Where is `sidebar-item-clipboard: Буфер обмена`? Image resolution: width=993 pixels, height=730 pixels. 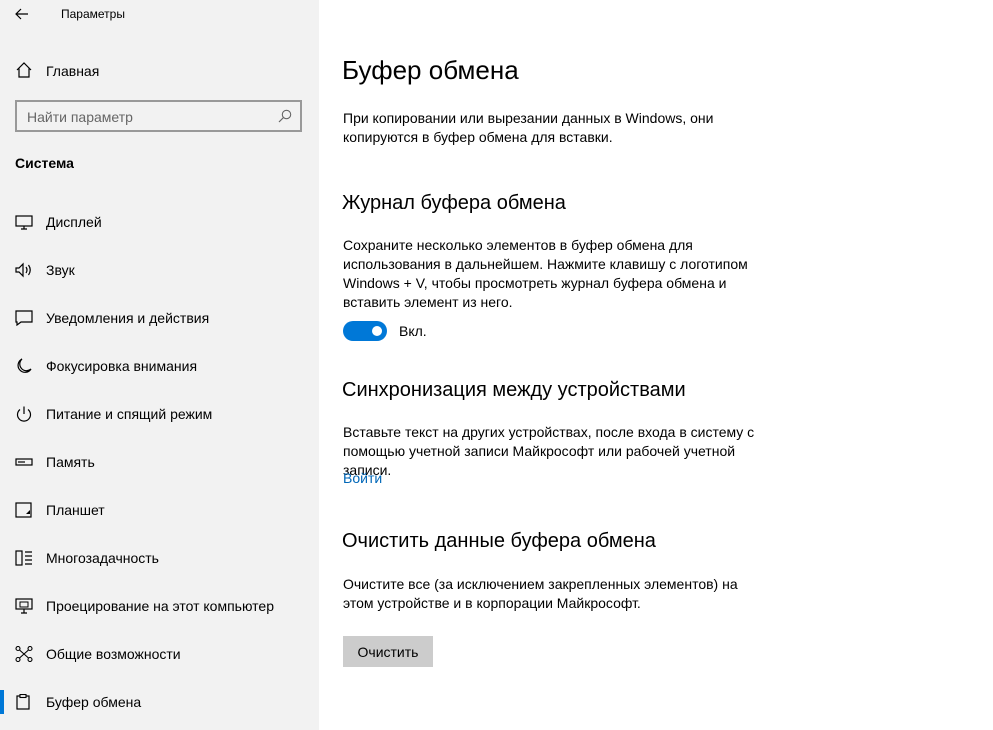 sidebar-item-clipboard: Буфер обмена is located at coordinates (159, 702).